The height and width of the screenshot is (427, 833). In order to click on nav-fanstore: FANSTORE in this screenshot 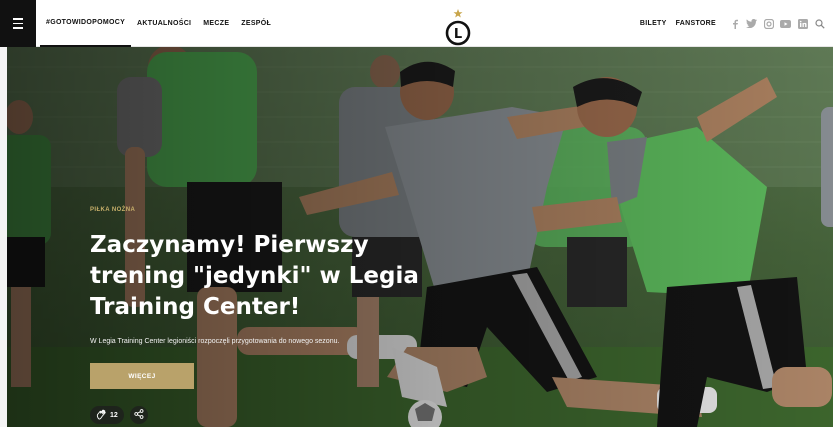, I will do `click(700, 23)`.